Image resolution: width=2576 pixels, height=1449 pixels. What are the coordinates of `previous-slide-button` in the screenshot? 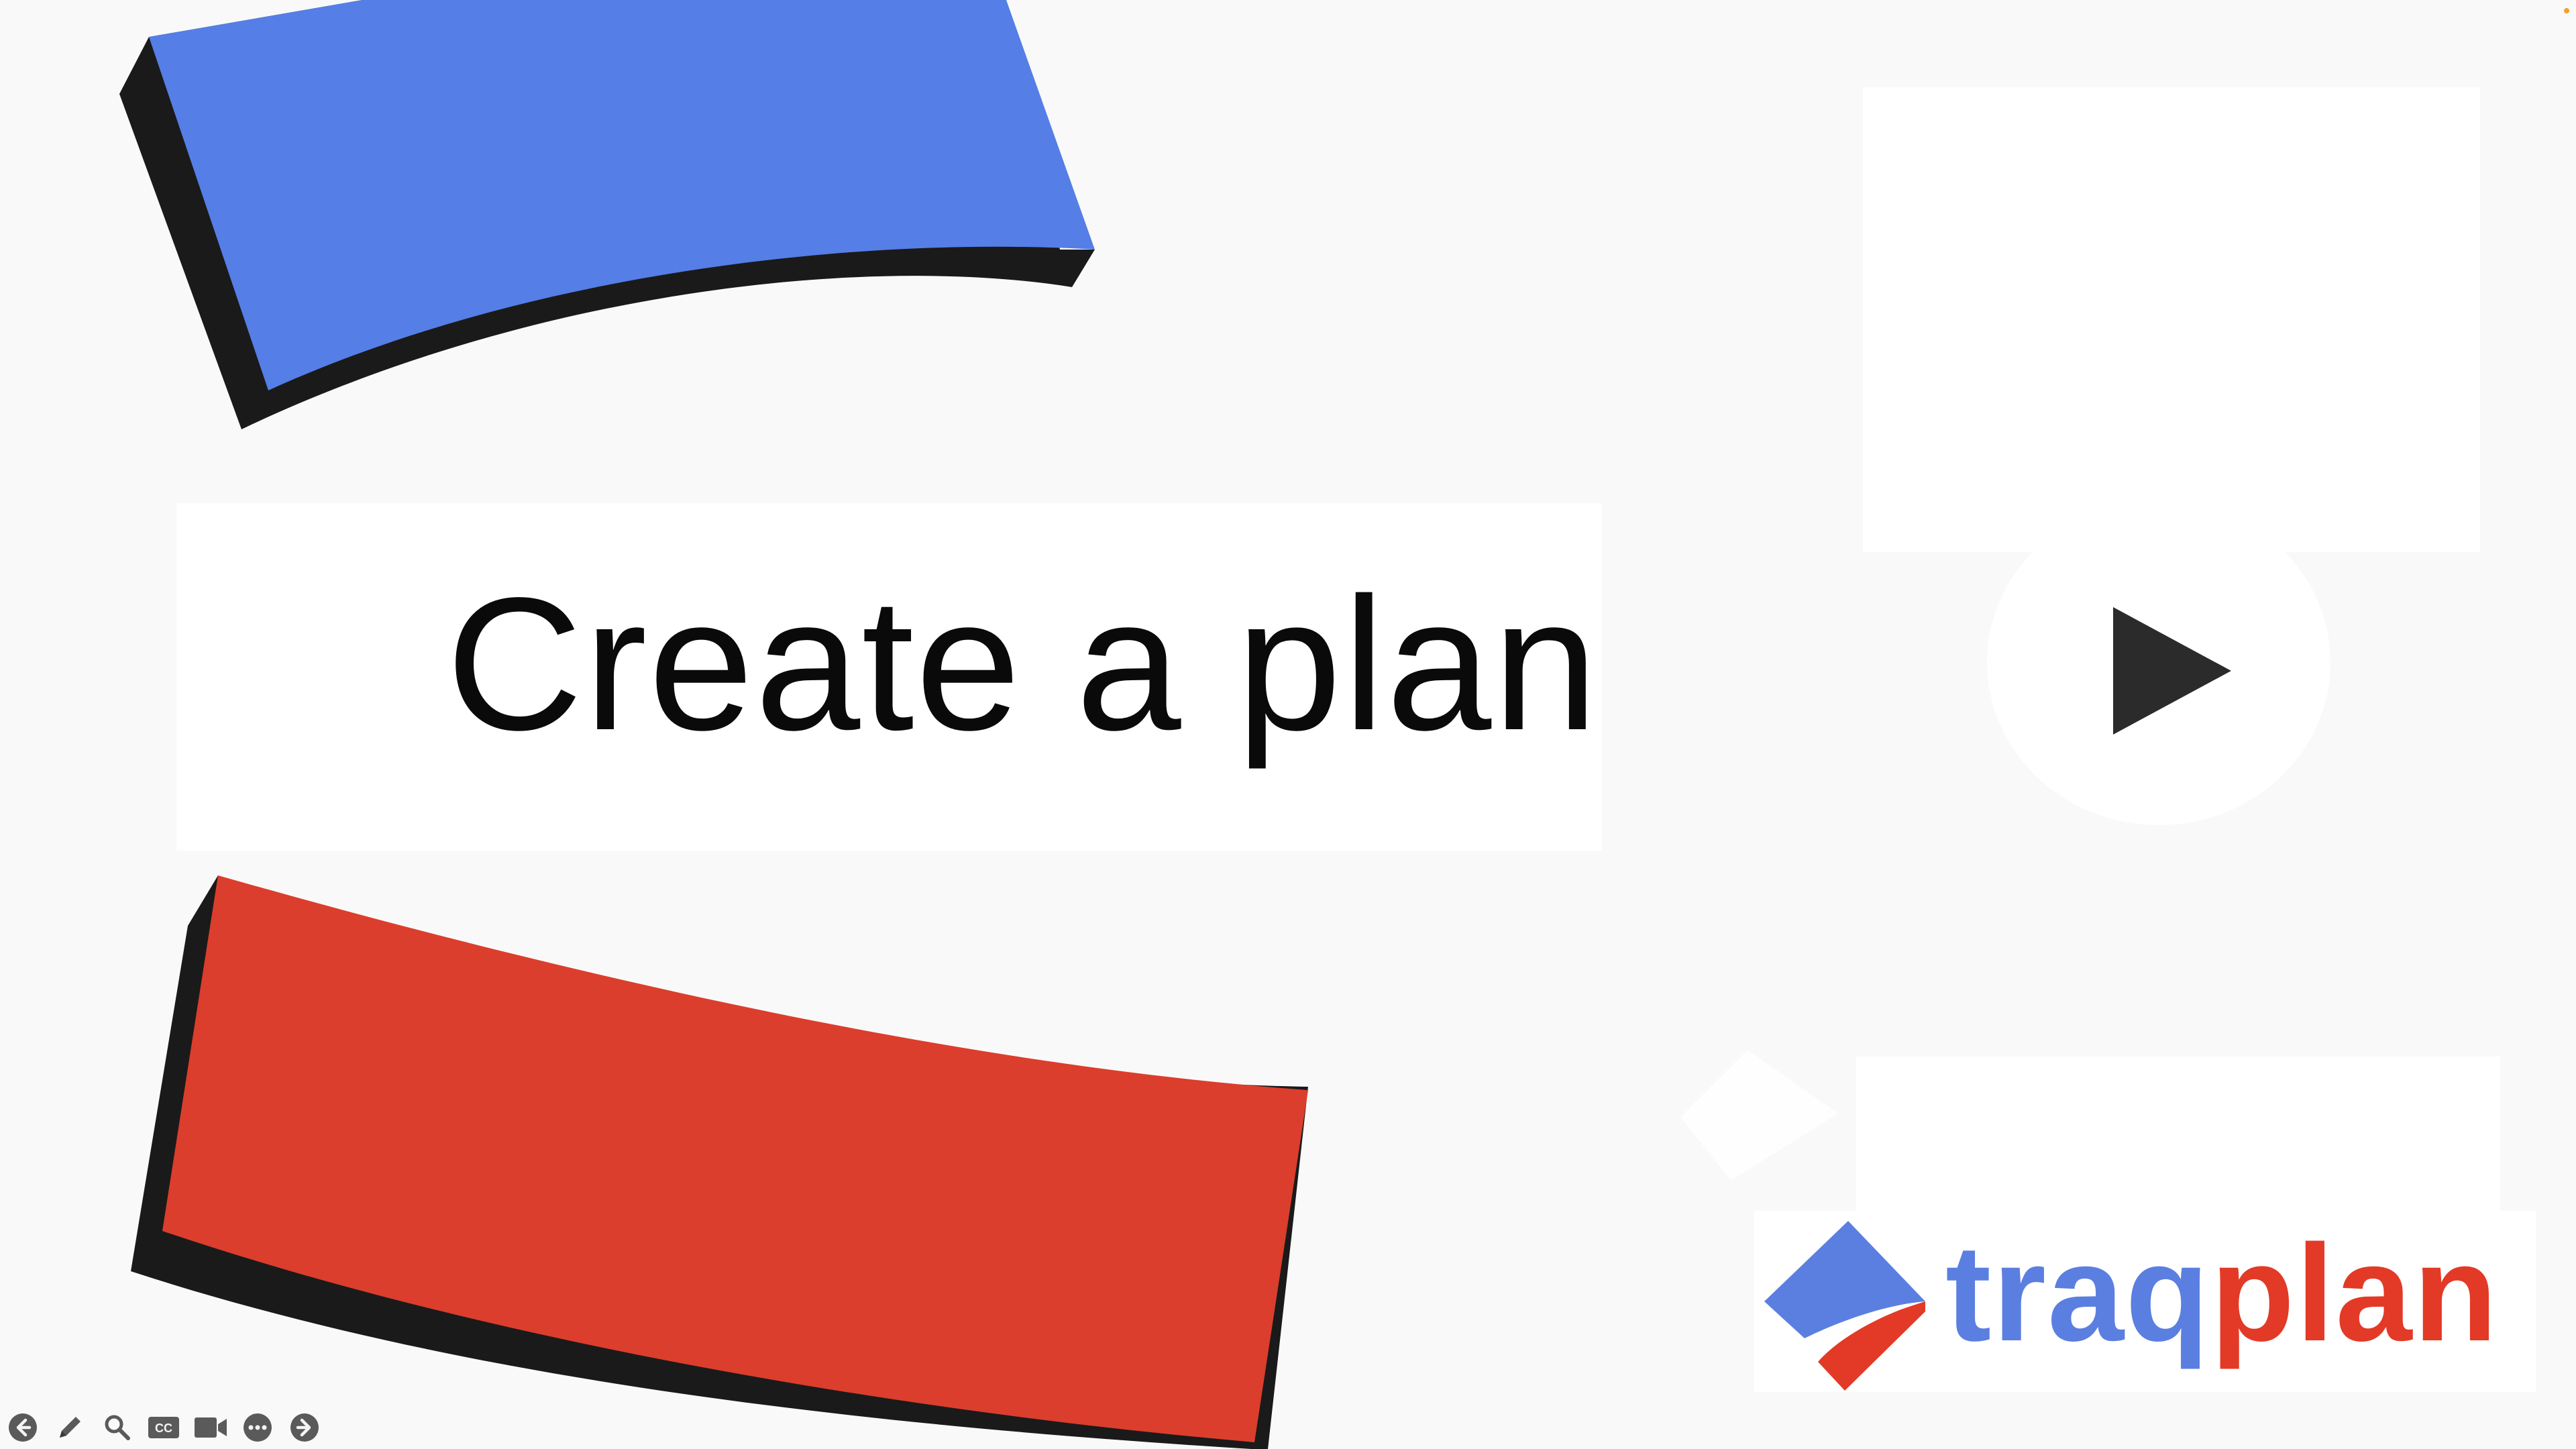 It's located at (22, 1427).